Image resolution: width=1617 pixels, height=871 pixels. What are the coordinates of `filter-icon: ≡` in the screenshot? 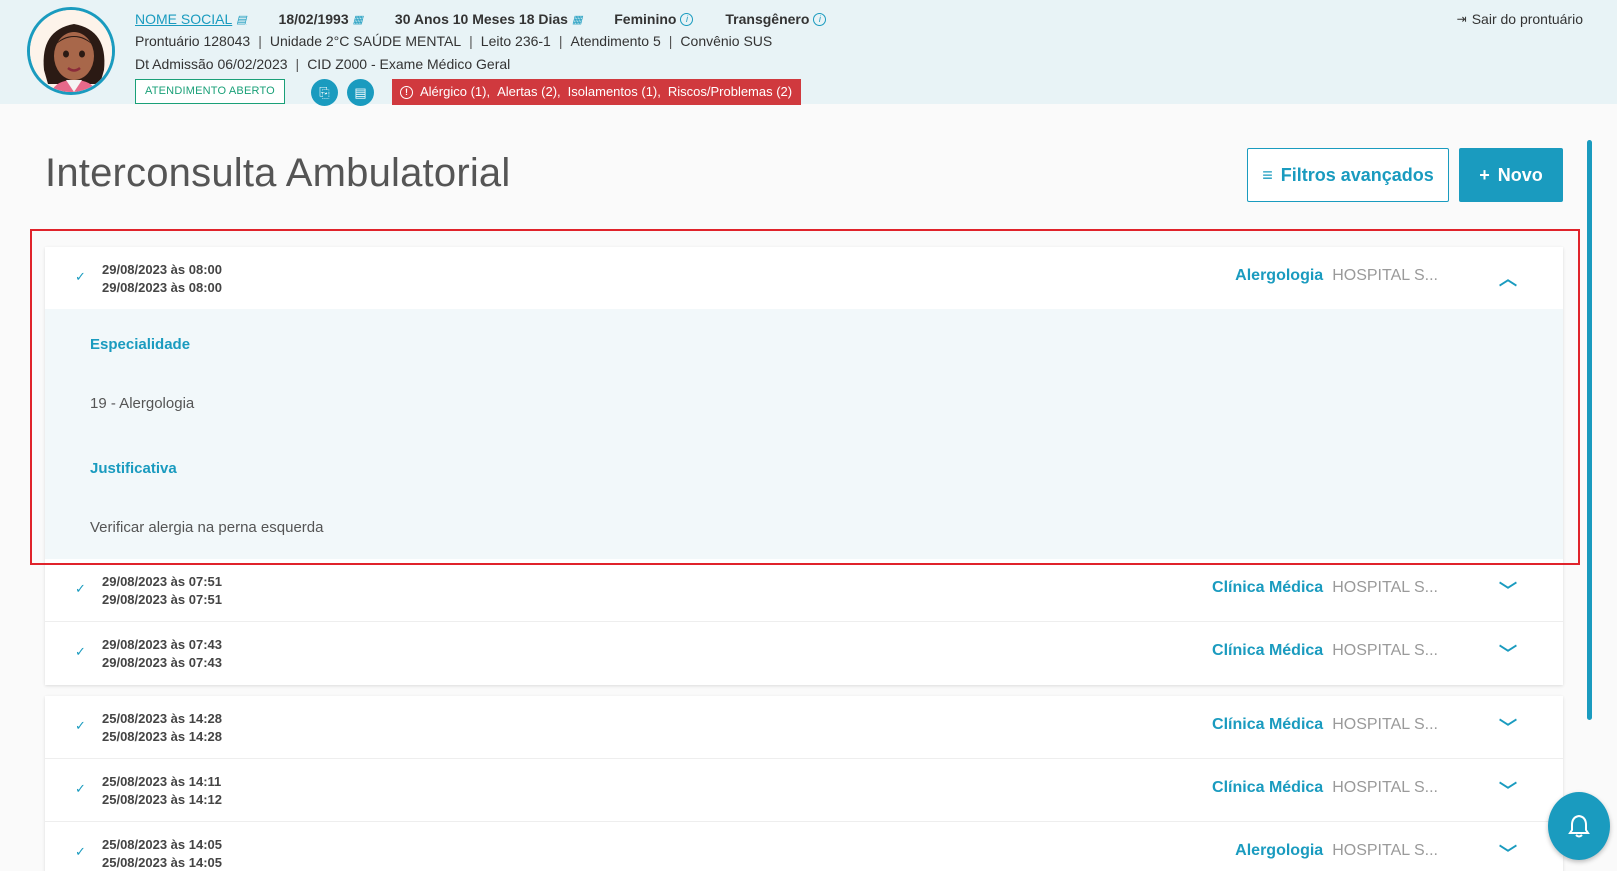 It's located at (1267, 174).